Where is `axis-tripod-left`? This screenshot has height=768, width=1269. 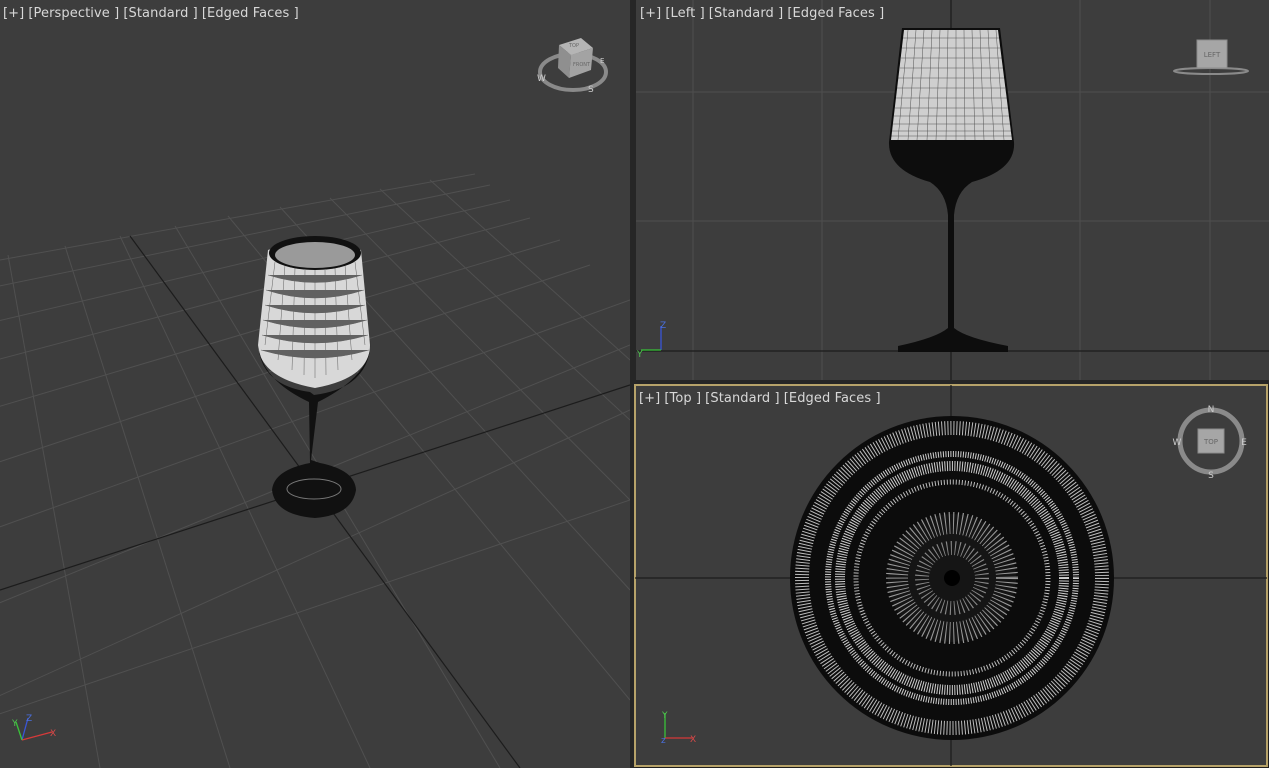
axis-tripod-left is located at coordinates (651, 338).